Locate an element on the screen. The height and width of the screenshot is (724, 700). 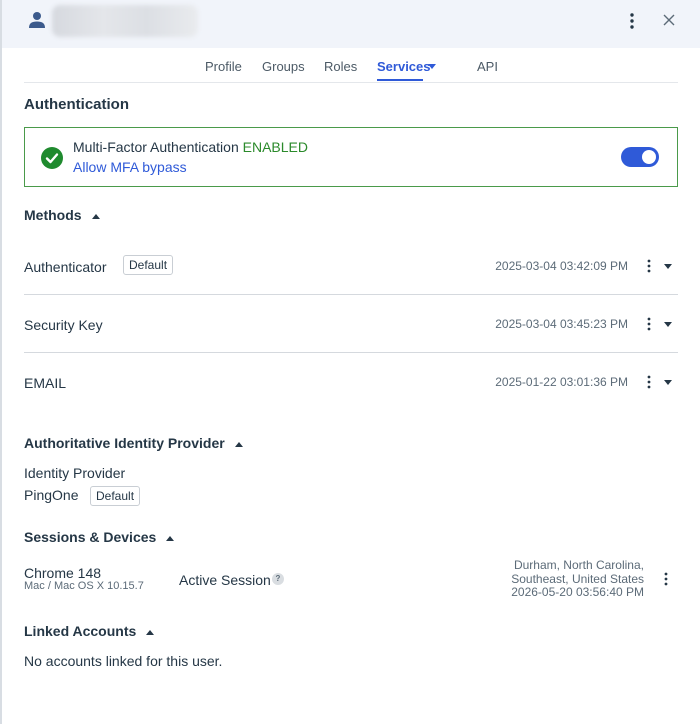
session-location-line1: Durham, North Carolina, is located at coordinates (578, 565).